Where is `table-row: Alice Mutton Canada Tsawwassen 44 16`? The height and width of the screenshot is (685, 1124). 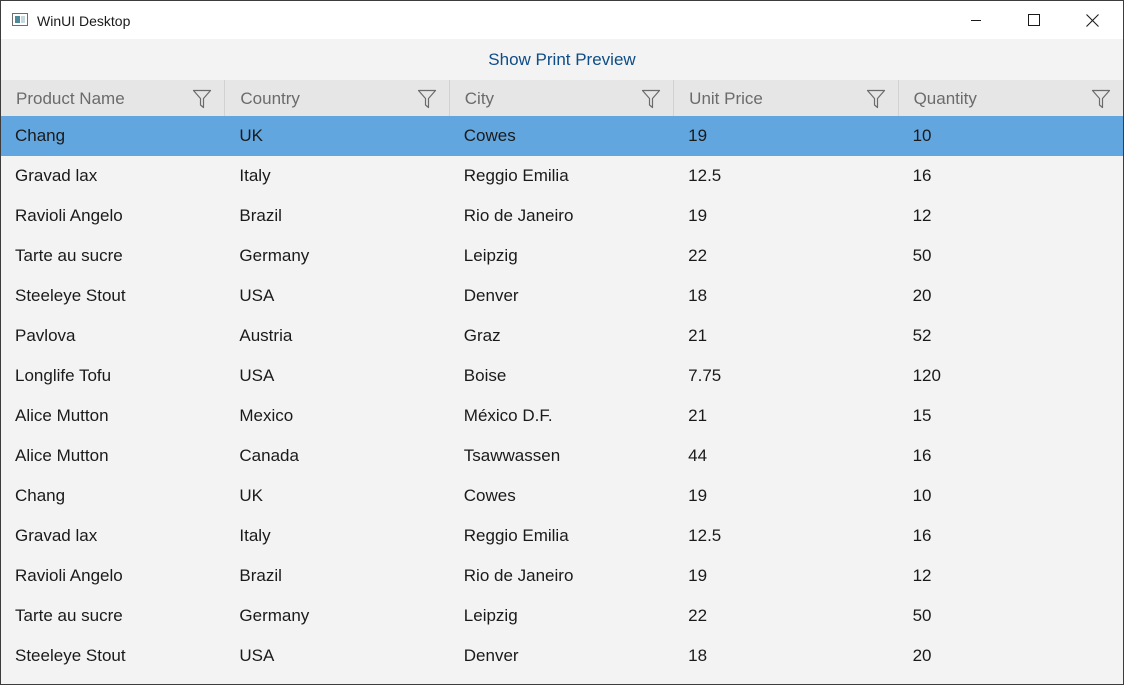 table-row: Alice Mutton Canada Tsawwassen 44 16 is located at coordinates (562, 456).